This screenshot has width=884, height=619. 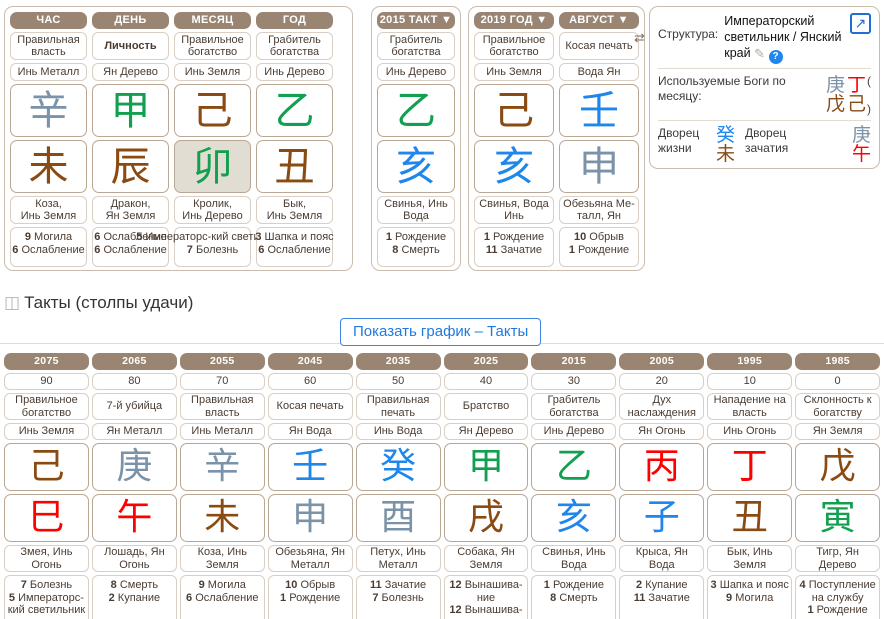 What do you see at coordinates (514, 20) in the screenshot?
I see `pillar-header: 2019 ГОД ▼` at bounding box center [514, 20].